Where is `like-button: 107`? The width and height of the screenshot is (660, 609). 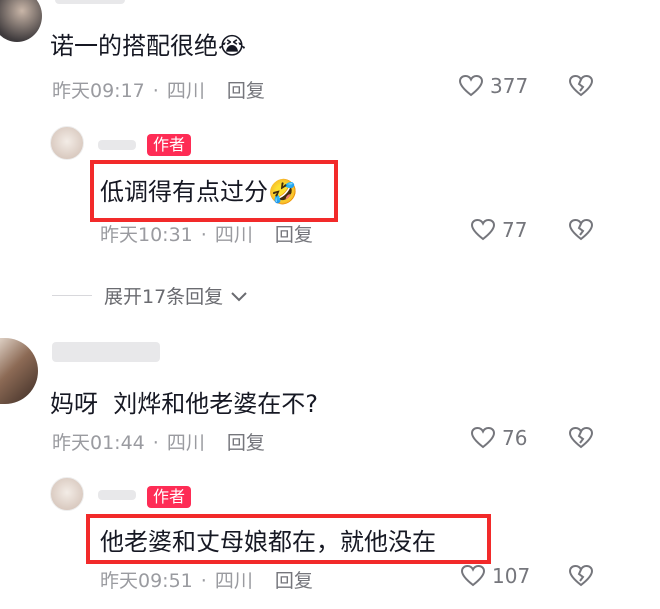 like-button: 107 is located at coordinates (495, 576).